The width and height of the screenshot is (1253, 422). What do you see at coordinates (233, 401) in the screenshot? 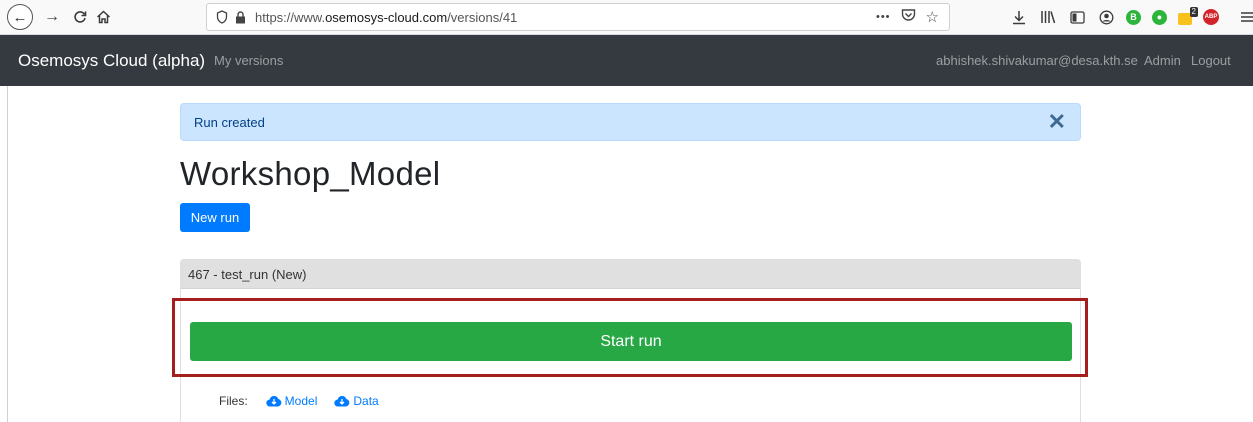
I see `files-label: Files:` at bounding box center [233, 401].